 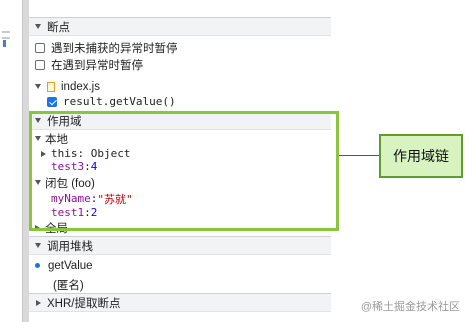 What do you see at coordinates (114, 48) in the screenshot?
I see `pause-uncaught-label: 遇到未捕获的异常时暂停` at bounding box center [114, 48].